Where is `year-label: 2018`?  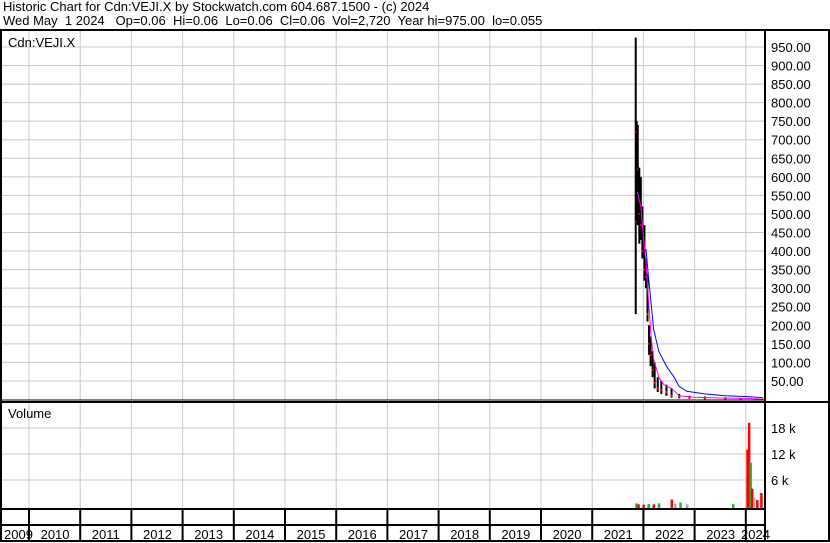 year-label: 2018 is located at coordinates (464, 534).